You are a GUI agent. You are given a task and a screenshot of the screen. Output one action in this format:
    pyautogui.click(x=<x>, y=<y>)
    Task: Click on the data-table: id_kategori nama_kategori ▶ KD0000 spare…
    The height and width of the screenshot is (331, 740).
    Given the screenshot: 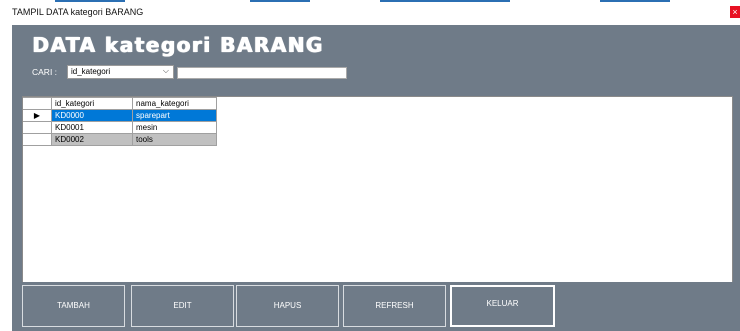 What is the action you would take?
    pyautogui.click(x=120, y=121)
    